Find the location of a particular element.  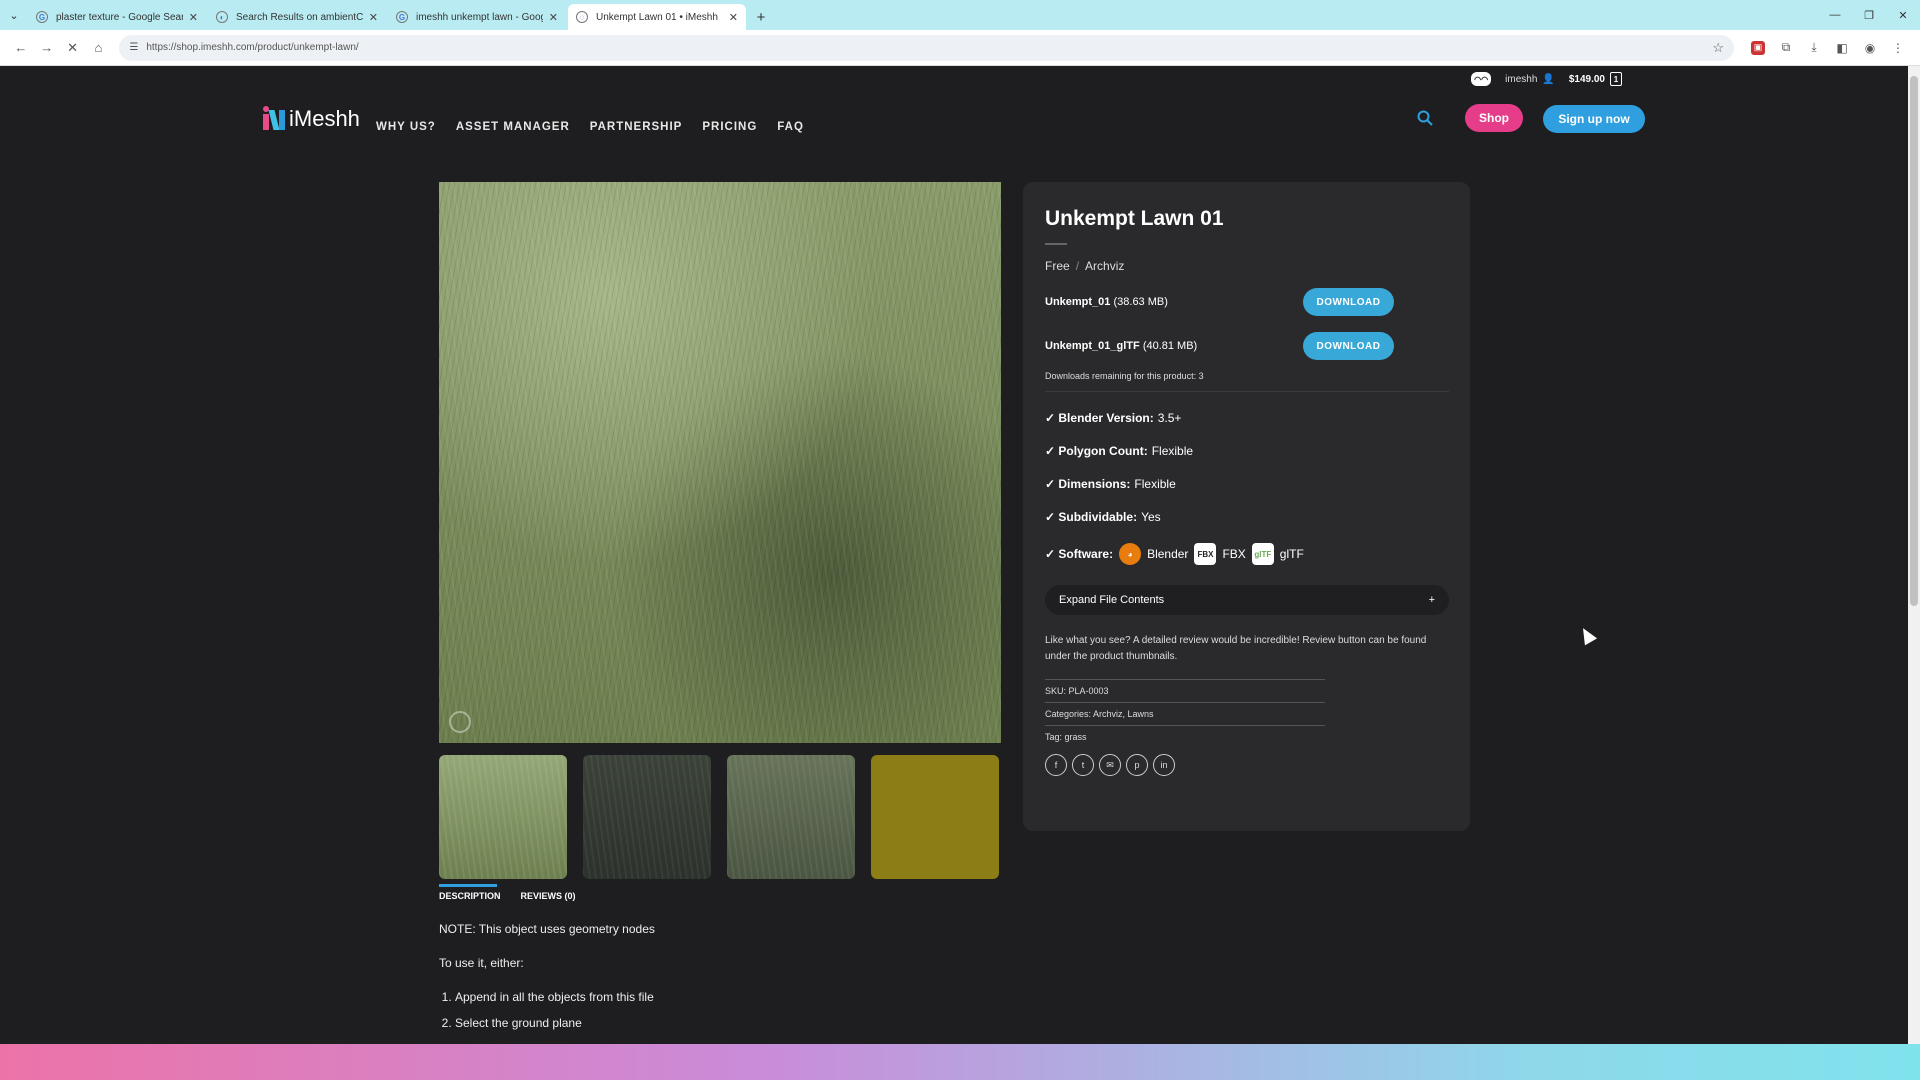

browser-tab: ◐ Search Results on ambientCG ✕ is located at coordinates (297, 17).